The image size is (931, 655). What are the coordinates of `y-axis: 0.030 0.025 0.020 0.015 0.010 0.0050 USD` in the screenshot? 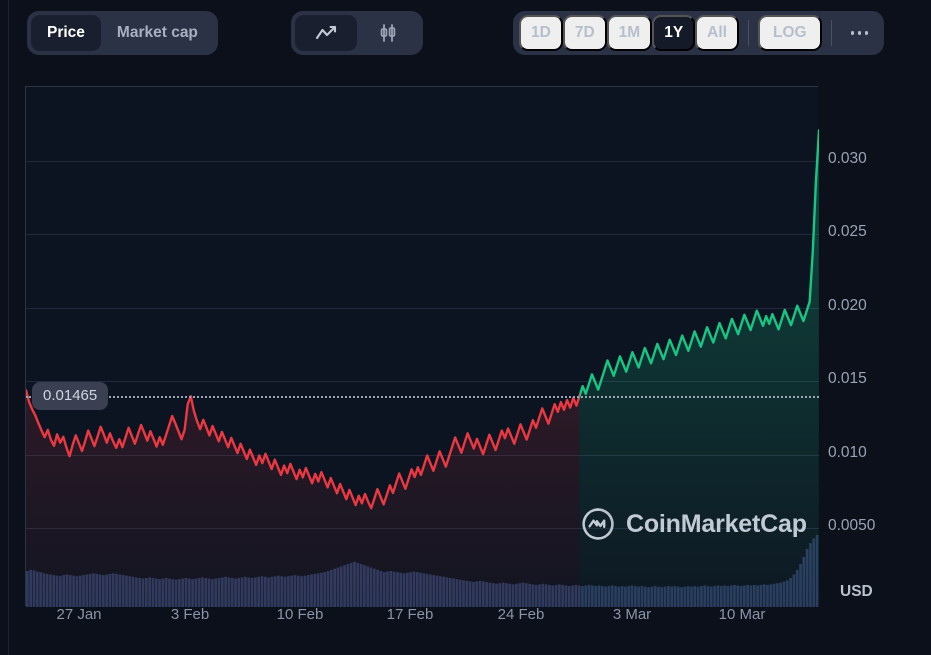 It's located at (876, 365).